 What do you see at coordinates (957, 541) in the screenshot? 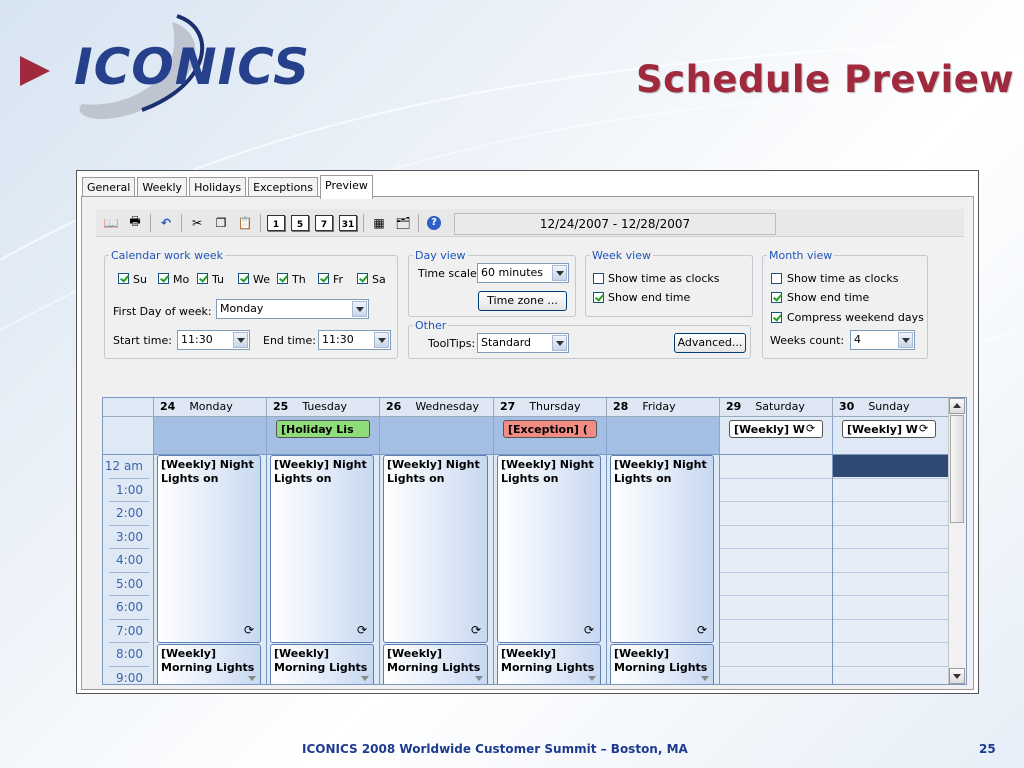
I see `vertical-scrollbar` at bounding box center [957, 541].